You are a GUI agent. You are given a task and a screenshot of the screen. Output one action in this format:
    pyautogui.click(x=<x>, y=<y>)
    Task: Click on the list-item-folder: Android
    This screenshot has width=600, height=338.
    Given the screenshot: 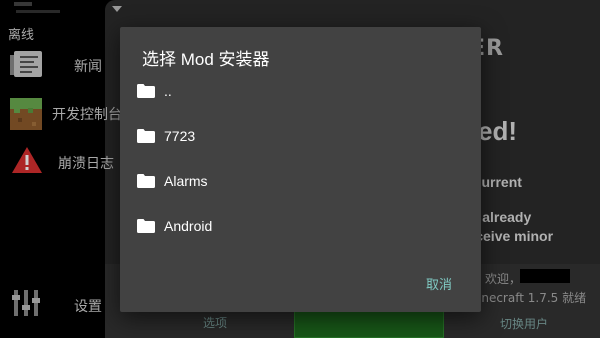 What is the action you would take?
    pyautogui.click(x=300, y=227)
    